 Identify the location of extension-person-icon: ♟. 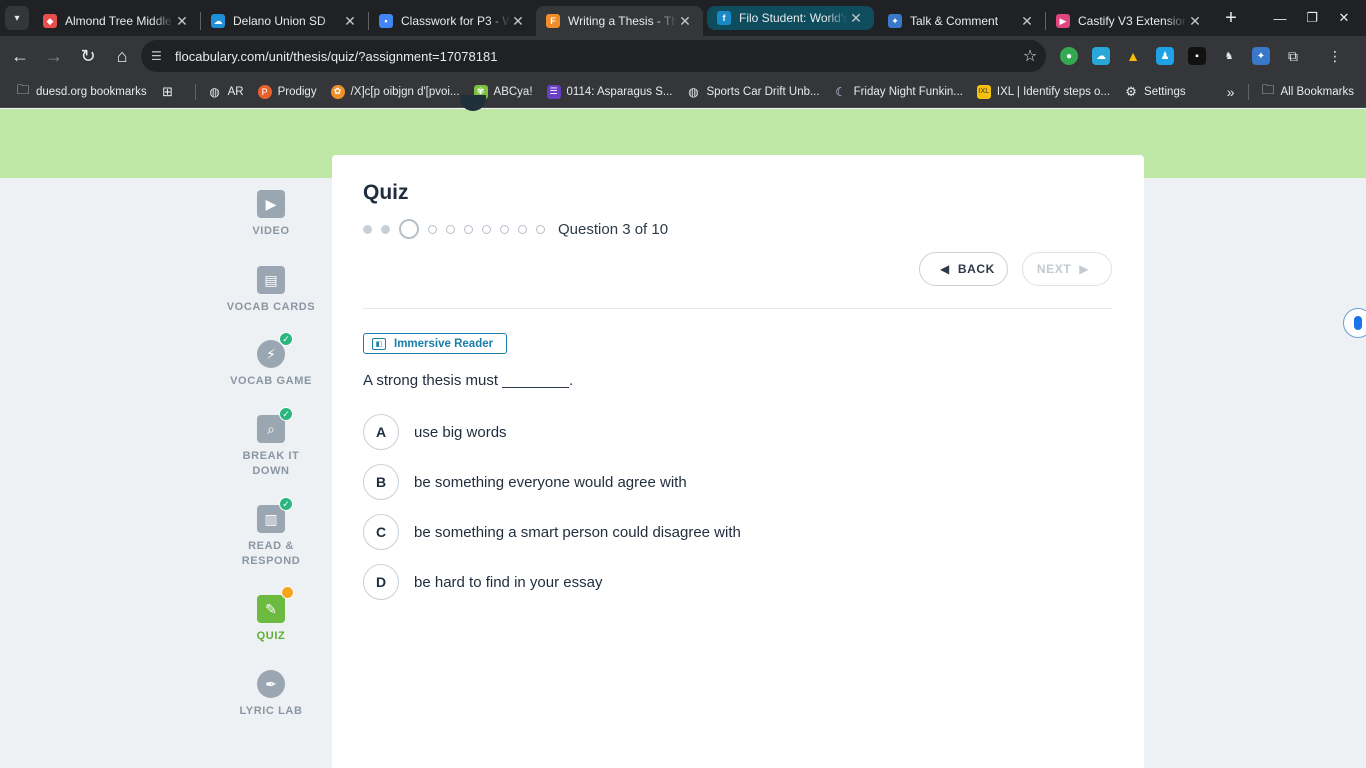
(1165, 56).